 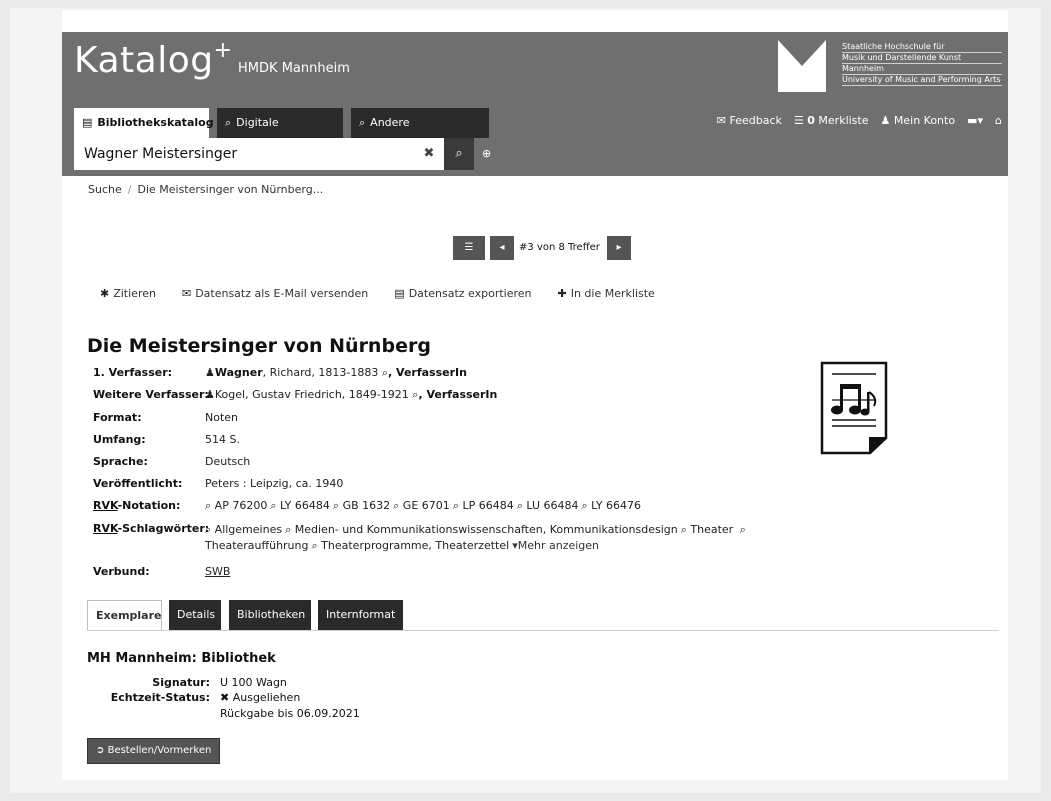 I want to click on rvk-notation-link: ⌕ GE 6701, so click(x=421, y=505).